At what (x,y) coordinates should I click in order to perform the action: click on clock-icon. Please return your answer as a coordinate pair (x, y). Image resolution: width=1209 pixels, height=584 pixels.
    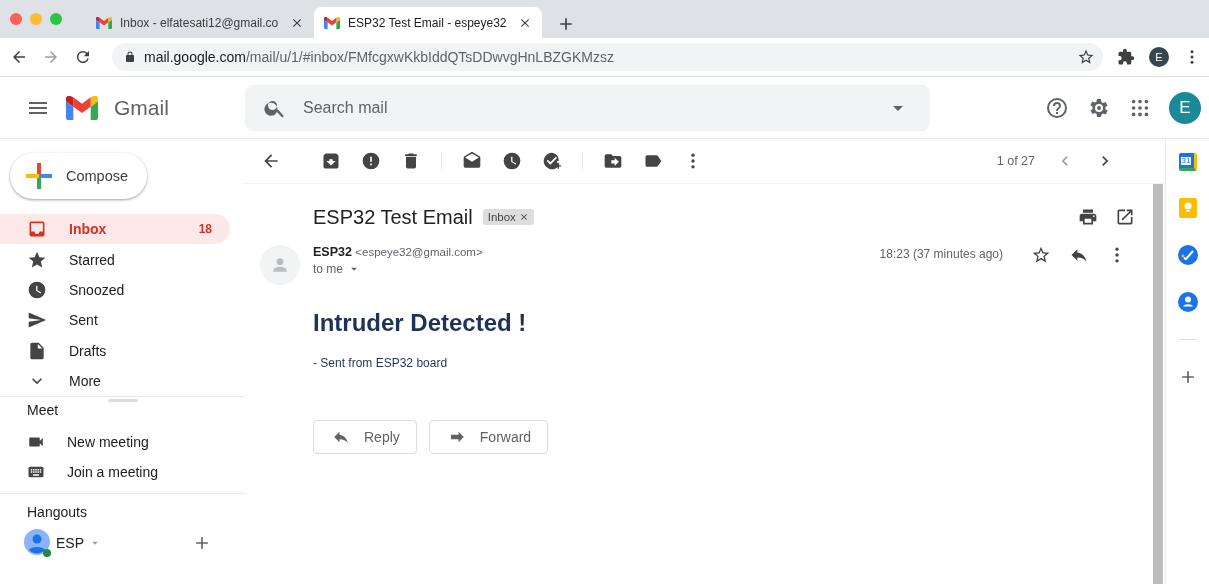
    Looking at the image, I should click on (37, 289).